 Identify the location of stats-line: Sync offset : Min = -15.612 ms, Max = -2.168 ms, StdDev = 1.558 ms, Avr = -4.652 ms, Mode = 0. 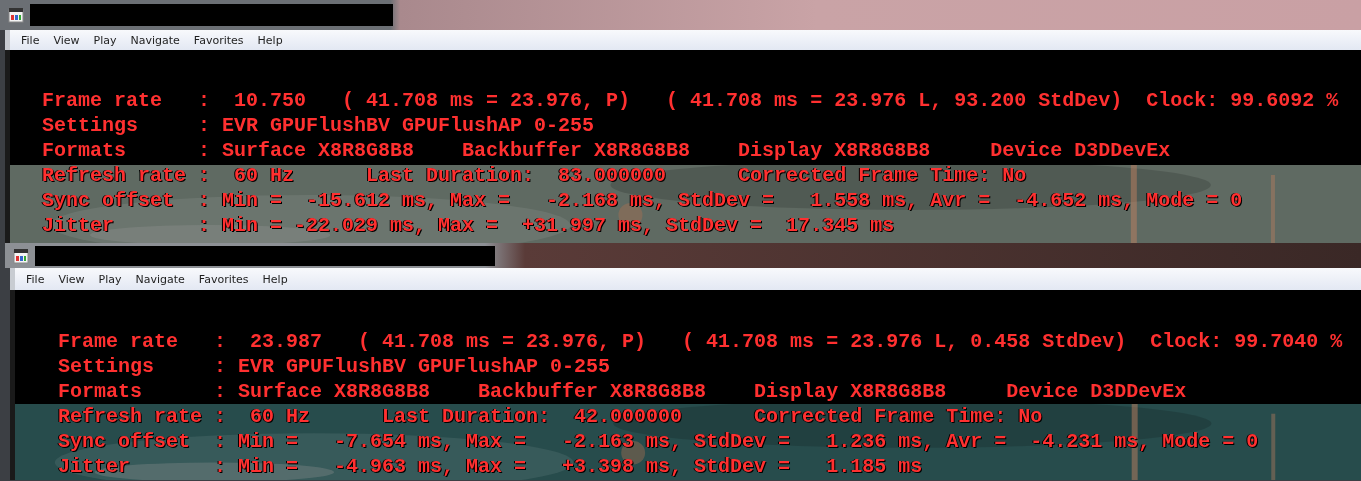
(643, 200).